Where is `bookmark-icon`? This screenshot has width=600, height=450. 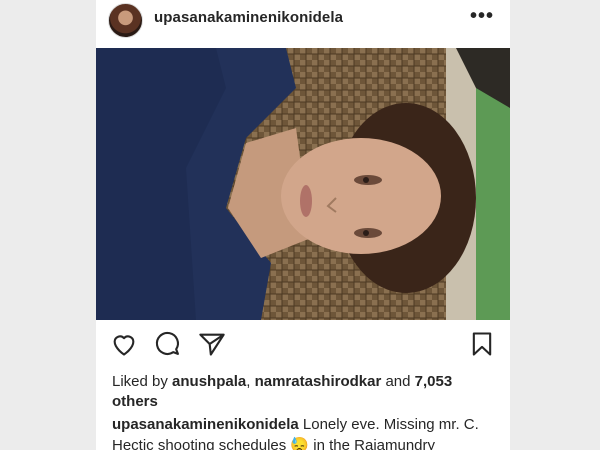
bookmark-icon is located at coordinates (484, 346).